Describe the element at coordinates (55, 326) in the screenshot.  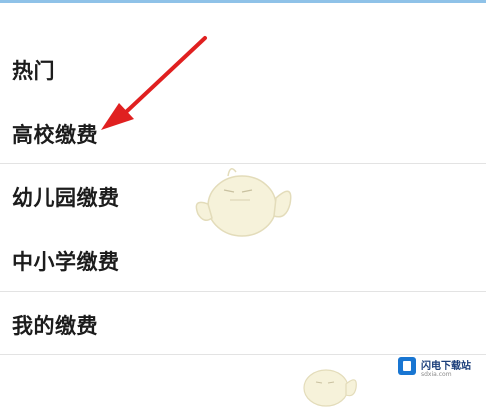
I see `menu-item-label: 我的缴费` at that location.